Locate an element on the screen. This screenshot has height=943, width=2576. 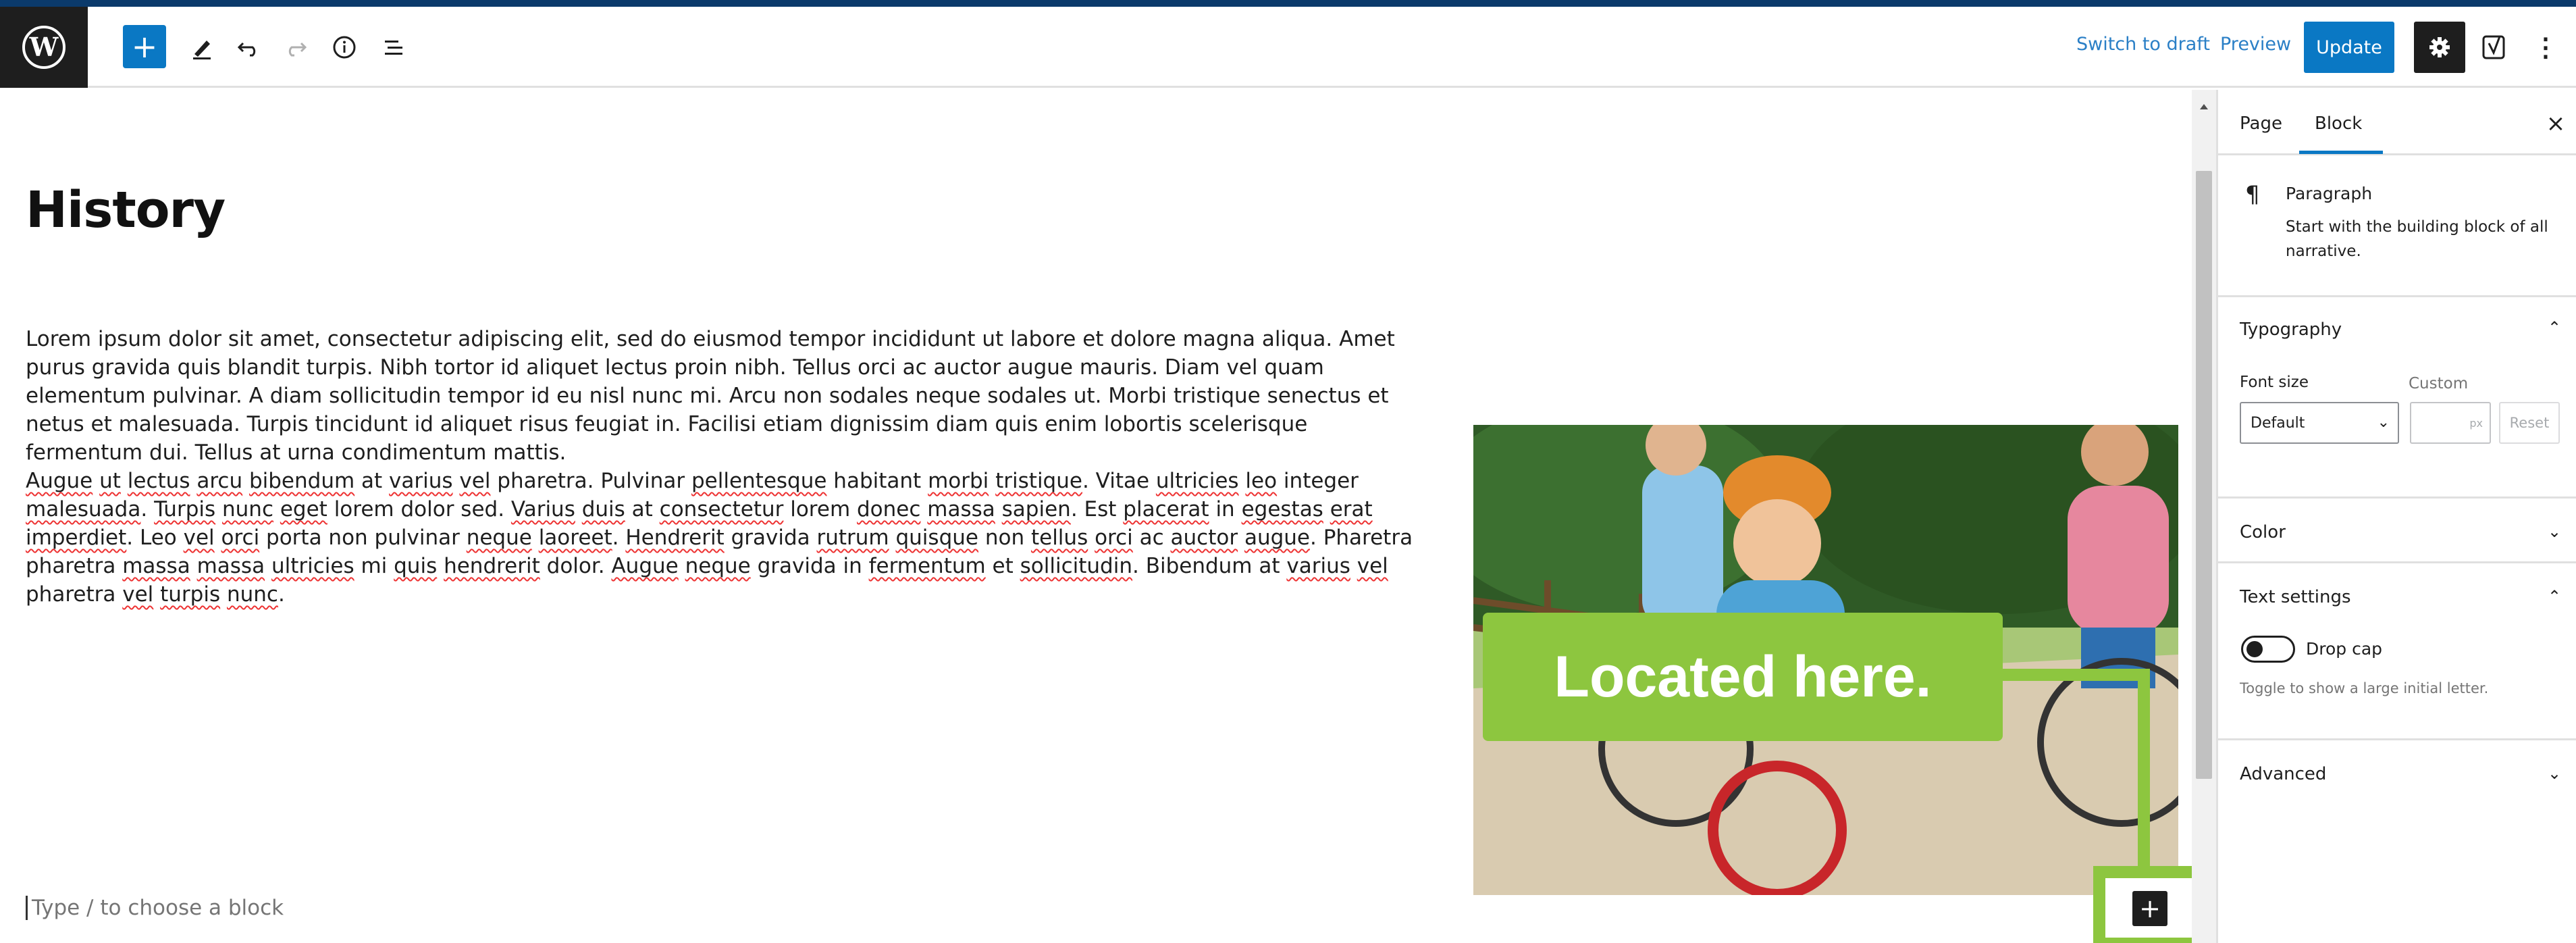
text-run: lorem is located at coordinates (820, 509).